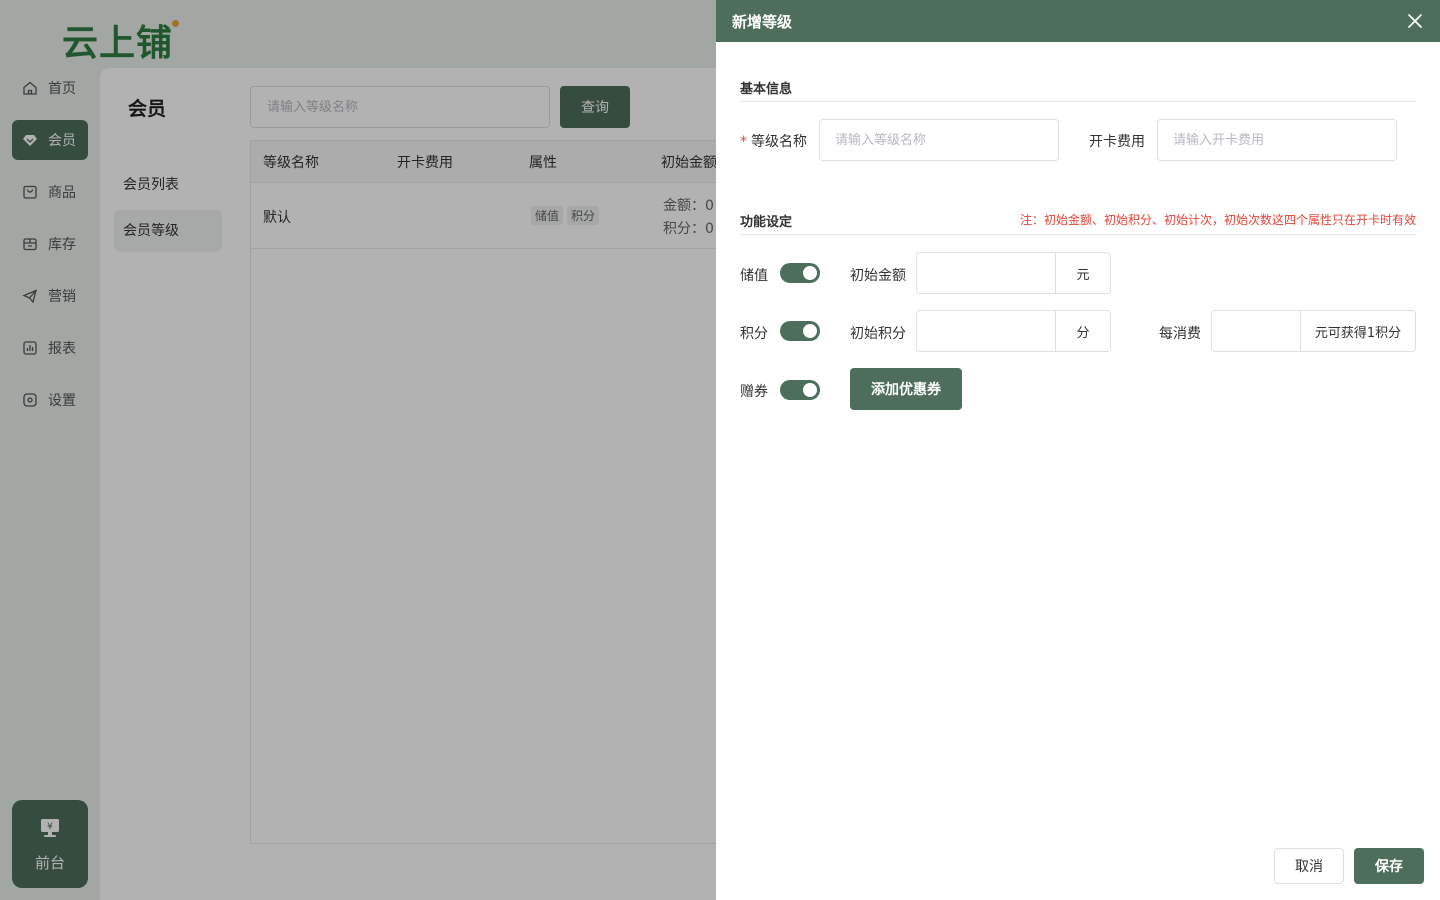 The width and height of the screenshot is (1440, 900). What do you see at coordinates (754, 276) in the screenshot?
I see `stored-value-label: 储值` at bounding box center [754, 276].